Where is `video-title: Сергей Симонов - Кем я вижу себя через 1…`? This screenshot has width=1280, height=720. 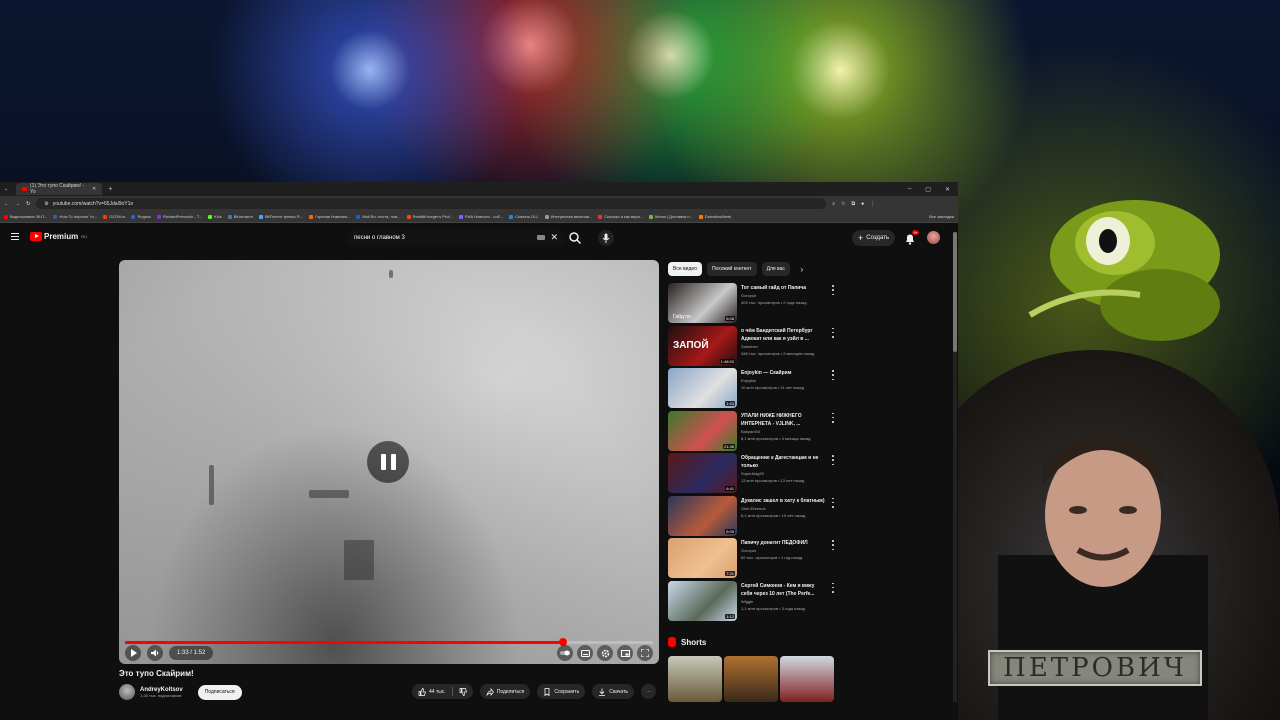 video-title: Сергей Симонов - Кем я вижу себя через 1… is located at coordinates (777, 590).